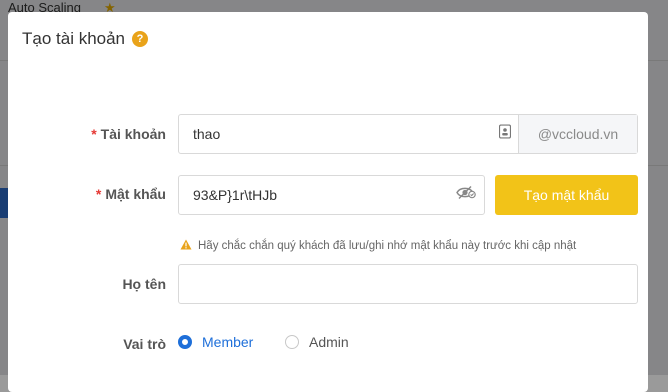 The image size is (668, 392). Describe the element at coordinates (566, 195) in the screenshot. I see `generate-password-button: Tạo mật khẩu` at that location.